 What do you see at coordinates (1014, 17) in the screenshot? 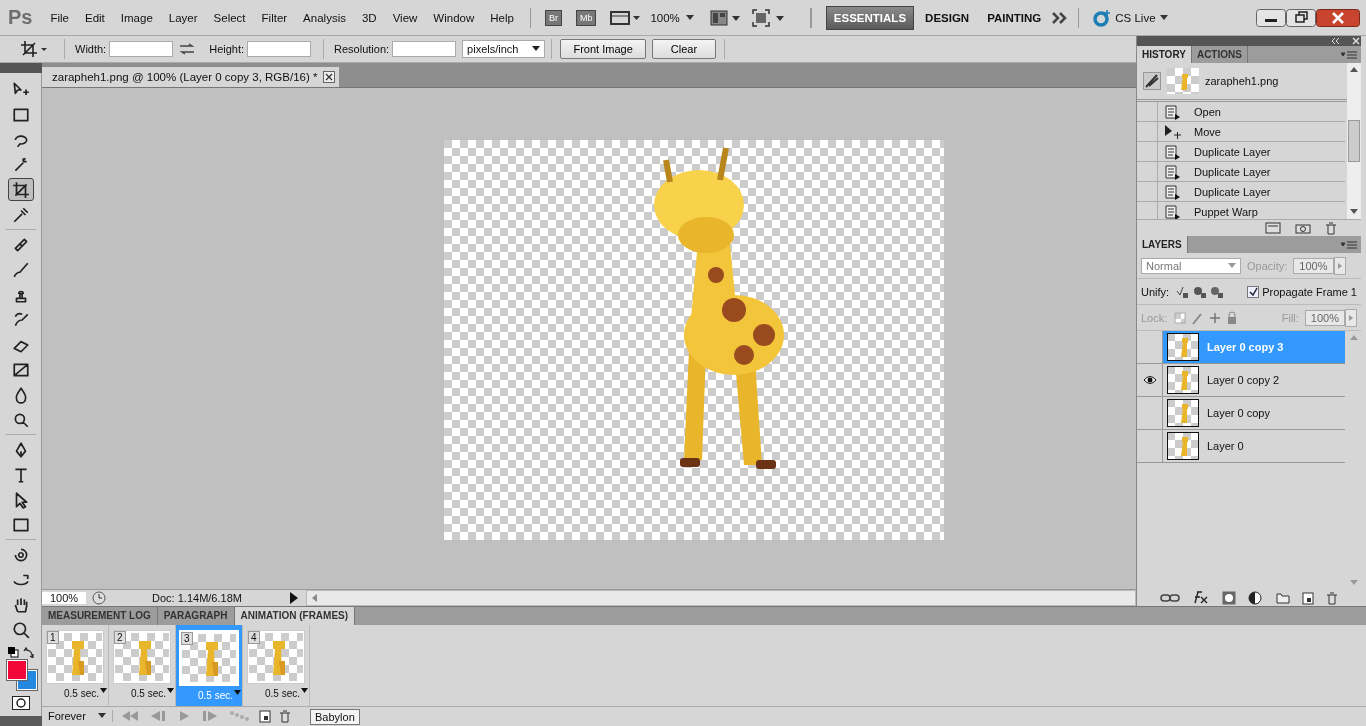
I see `workspace-tab: PAINTING` at bounding box center [1014, 17].